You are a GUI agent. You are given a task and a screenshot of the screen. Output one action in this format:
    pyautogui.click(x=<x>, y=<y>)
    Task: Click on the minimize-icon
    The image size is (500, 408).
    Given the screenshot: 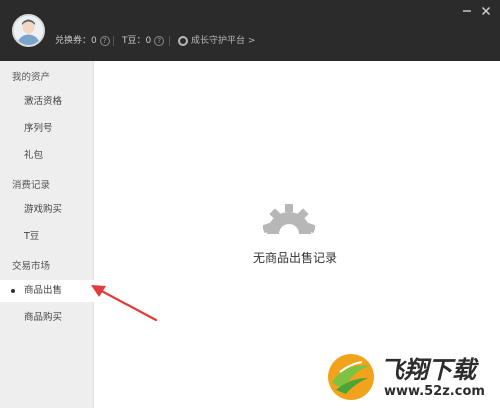 What is the action you would take?
    pyautogui.click(x=467, y=11)
    